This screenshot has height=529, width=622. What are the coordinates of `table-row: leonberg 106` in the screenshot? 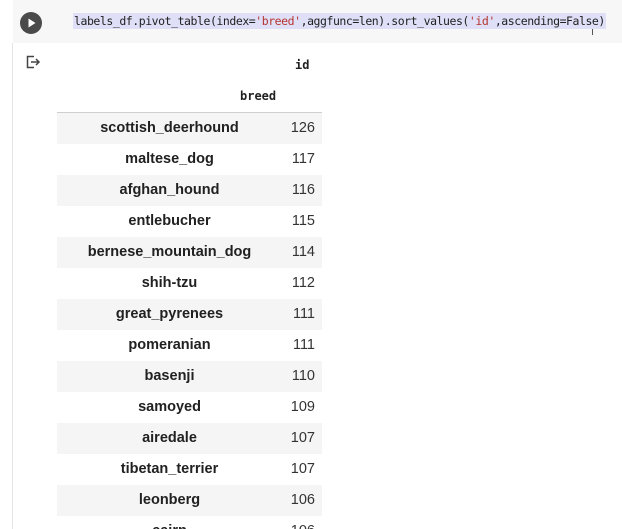 It's located at (189, 500).